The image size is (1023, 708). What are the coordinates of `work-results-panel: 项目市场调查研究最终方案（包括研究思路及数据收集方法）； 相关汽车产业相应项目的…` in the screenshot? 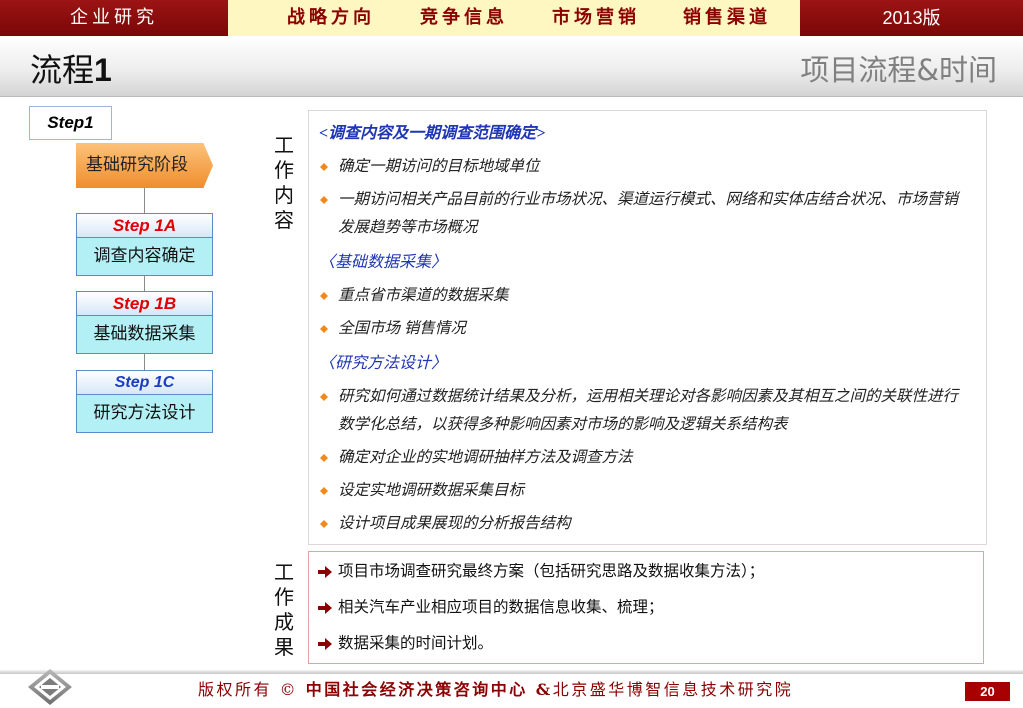 It's located at (646, 607).